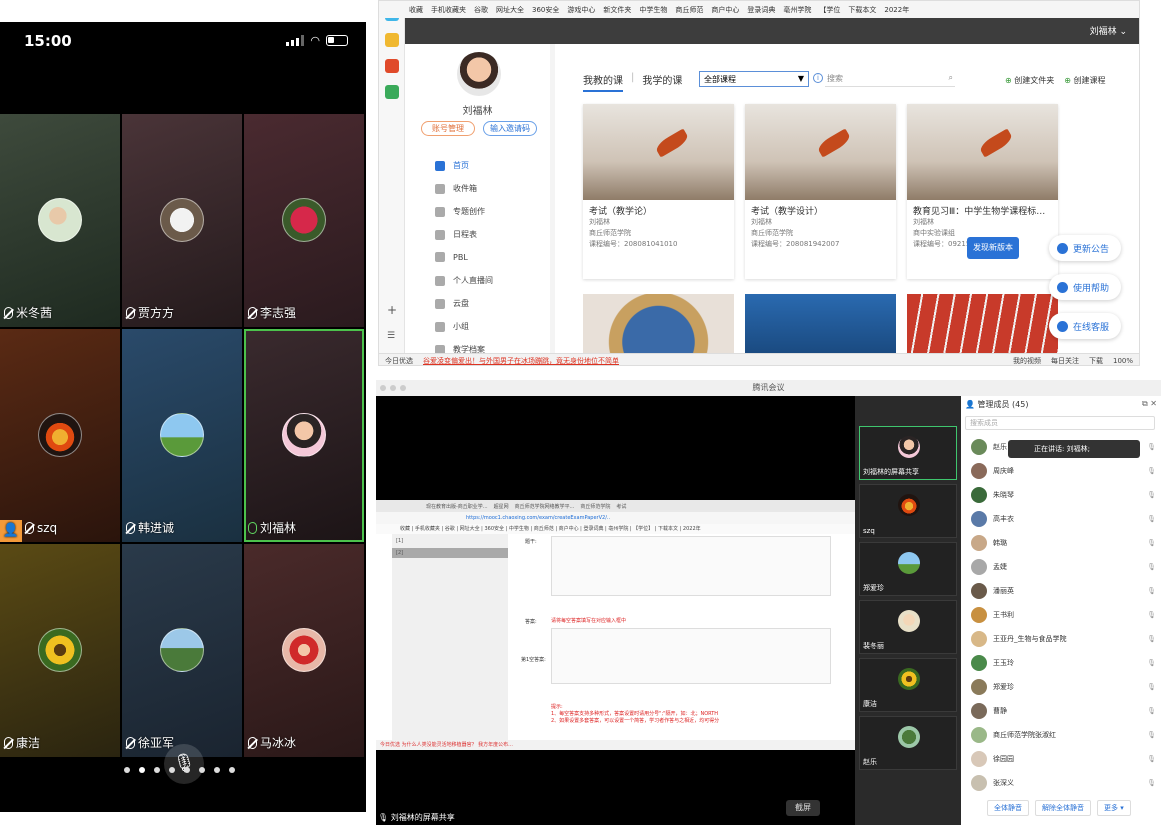 The width and height of the screenshot is (1161, 825). I want to click on help-button: 使用帮助, so click(1085, 287).